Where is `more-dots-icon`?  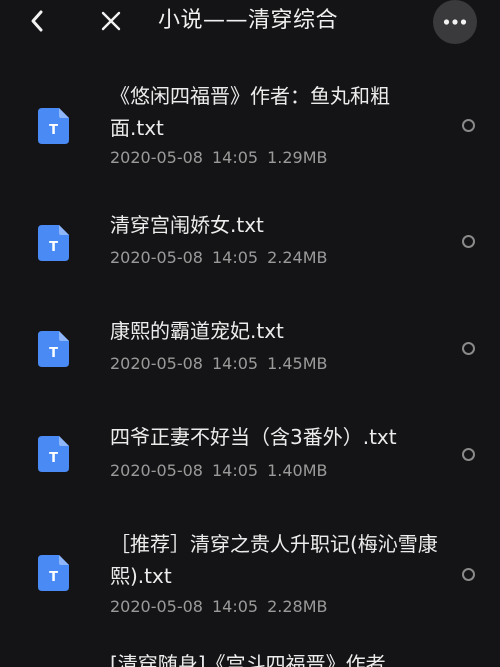
more-dots-icon is located at coordinates (455, 22).